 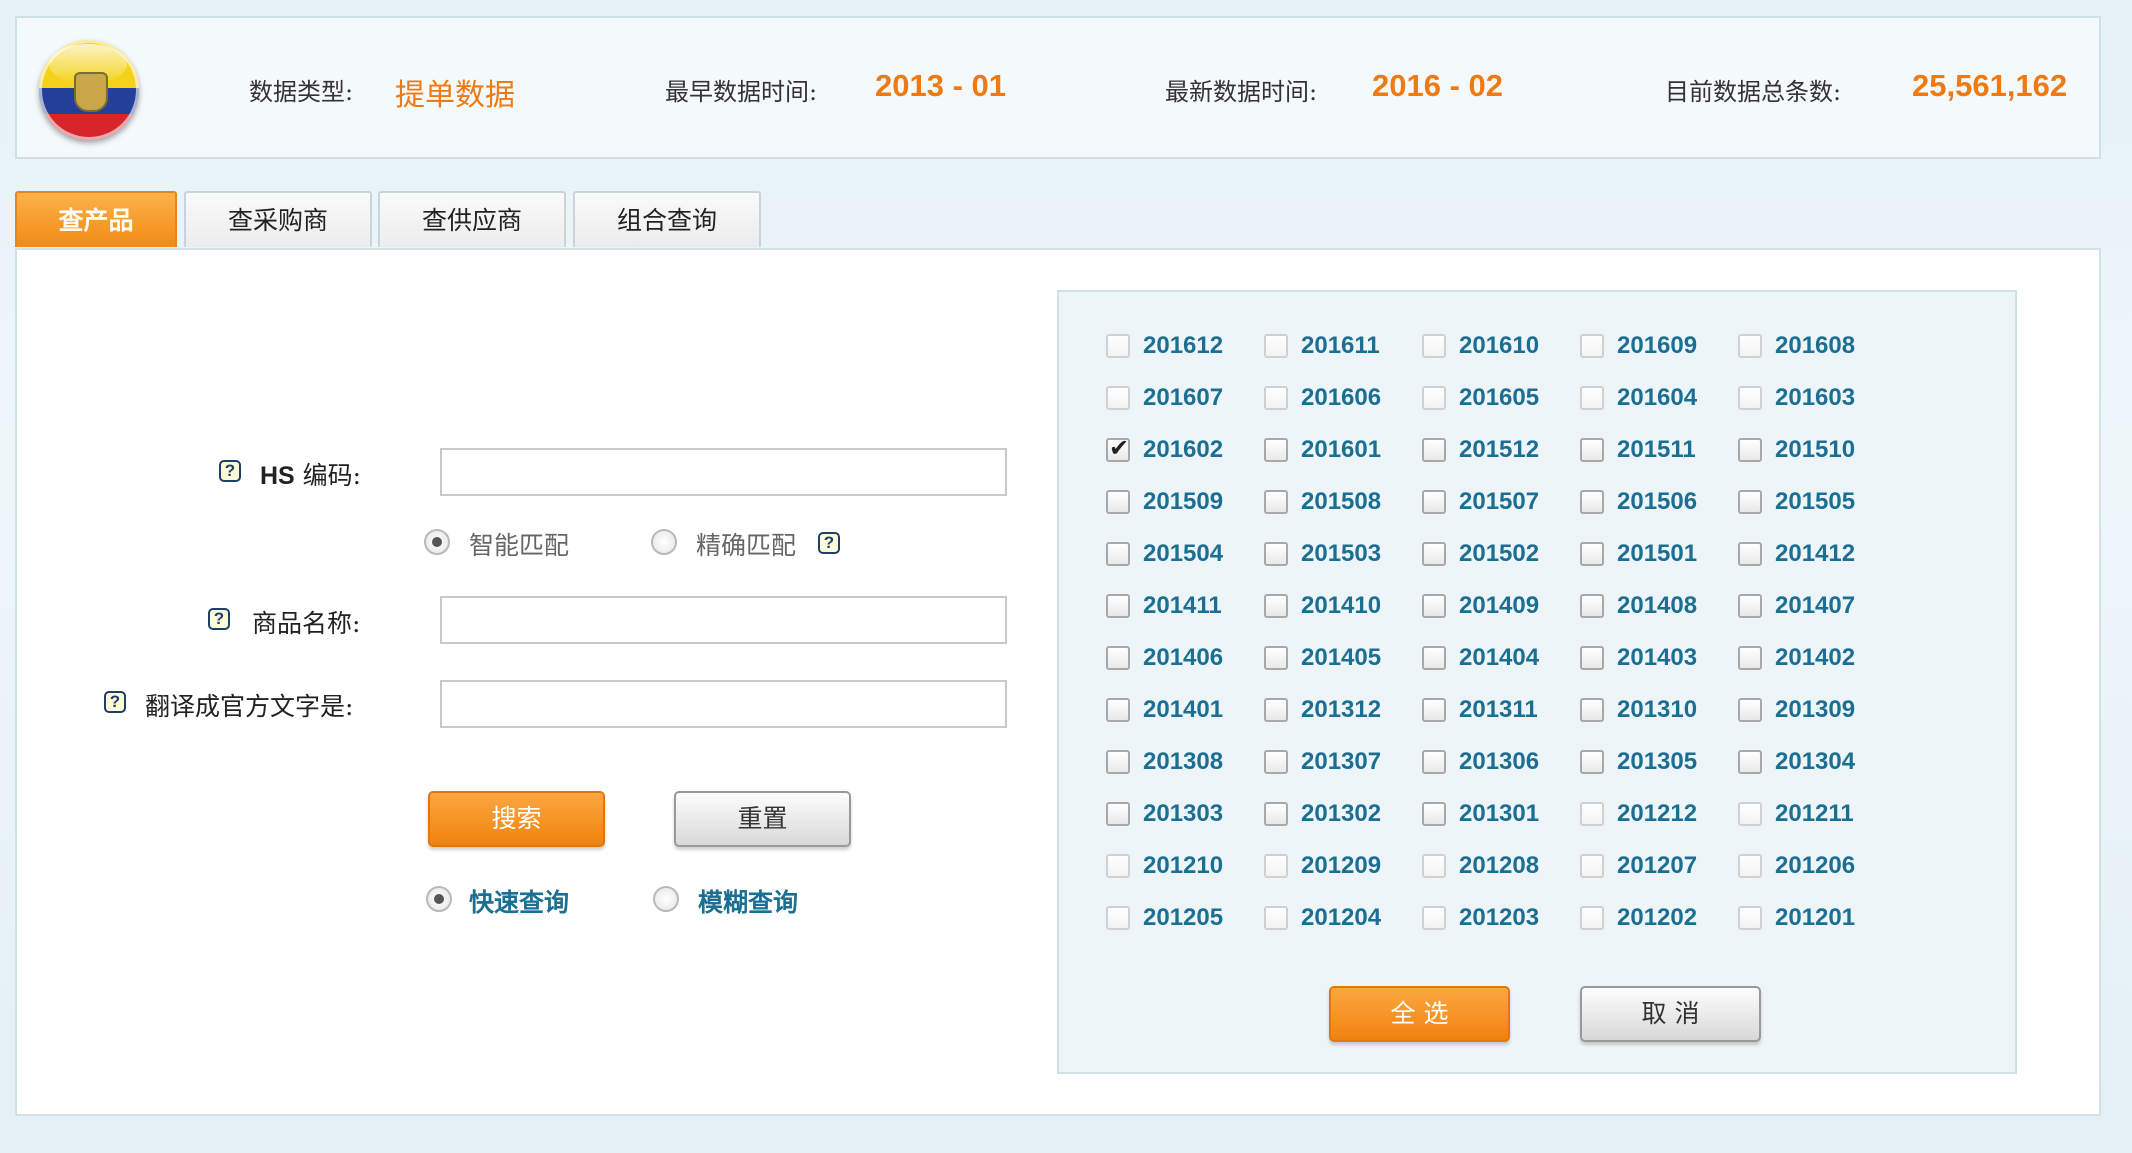 I want to click on tab-products: 查产品, so click(x=96, y=219).